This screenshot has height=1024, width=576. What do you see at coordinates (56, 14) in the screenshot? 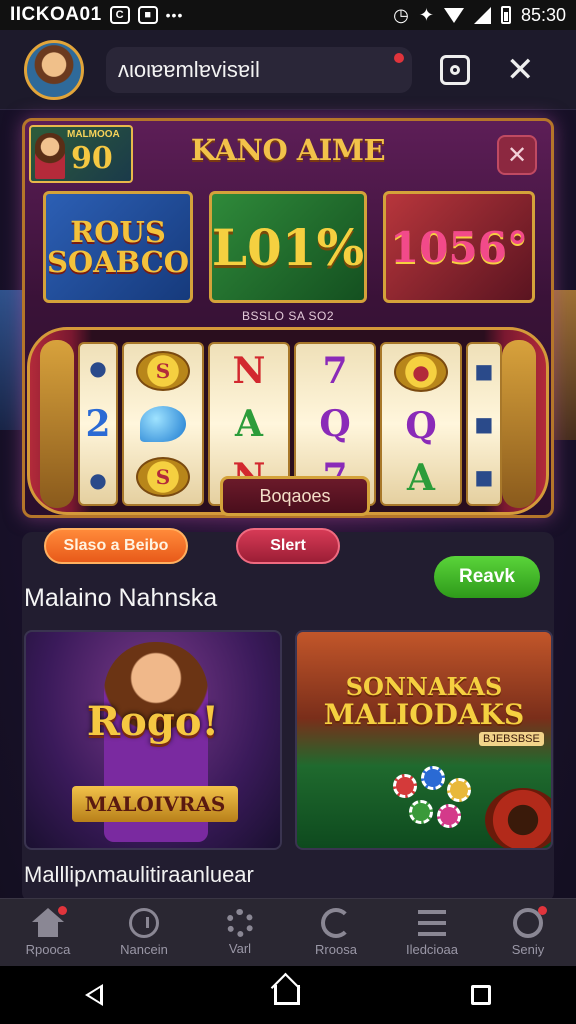
I see `status-left-text: IICKOA01` at bounding box center [56, 14].